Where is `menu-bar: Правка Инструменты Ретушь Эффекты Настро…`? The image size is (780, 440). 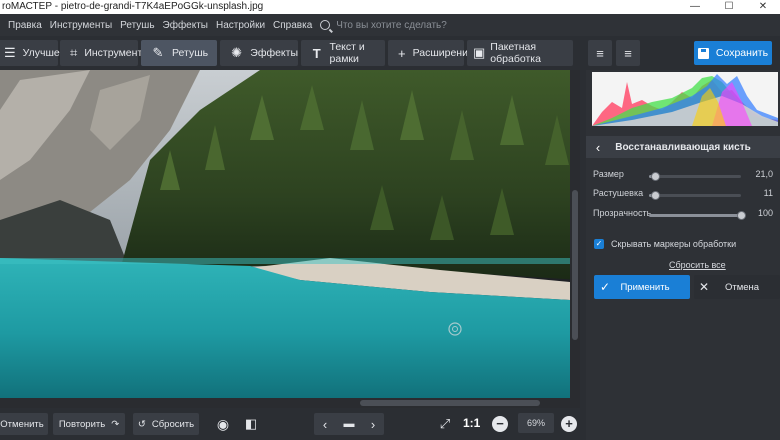
menu-bar: Правка Инструменты Ретушь Эффекты Настро… is located at coordinates (390, 25).